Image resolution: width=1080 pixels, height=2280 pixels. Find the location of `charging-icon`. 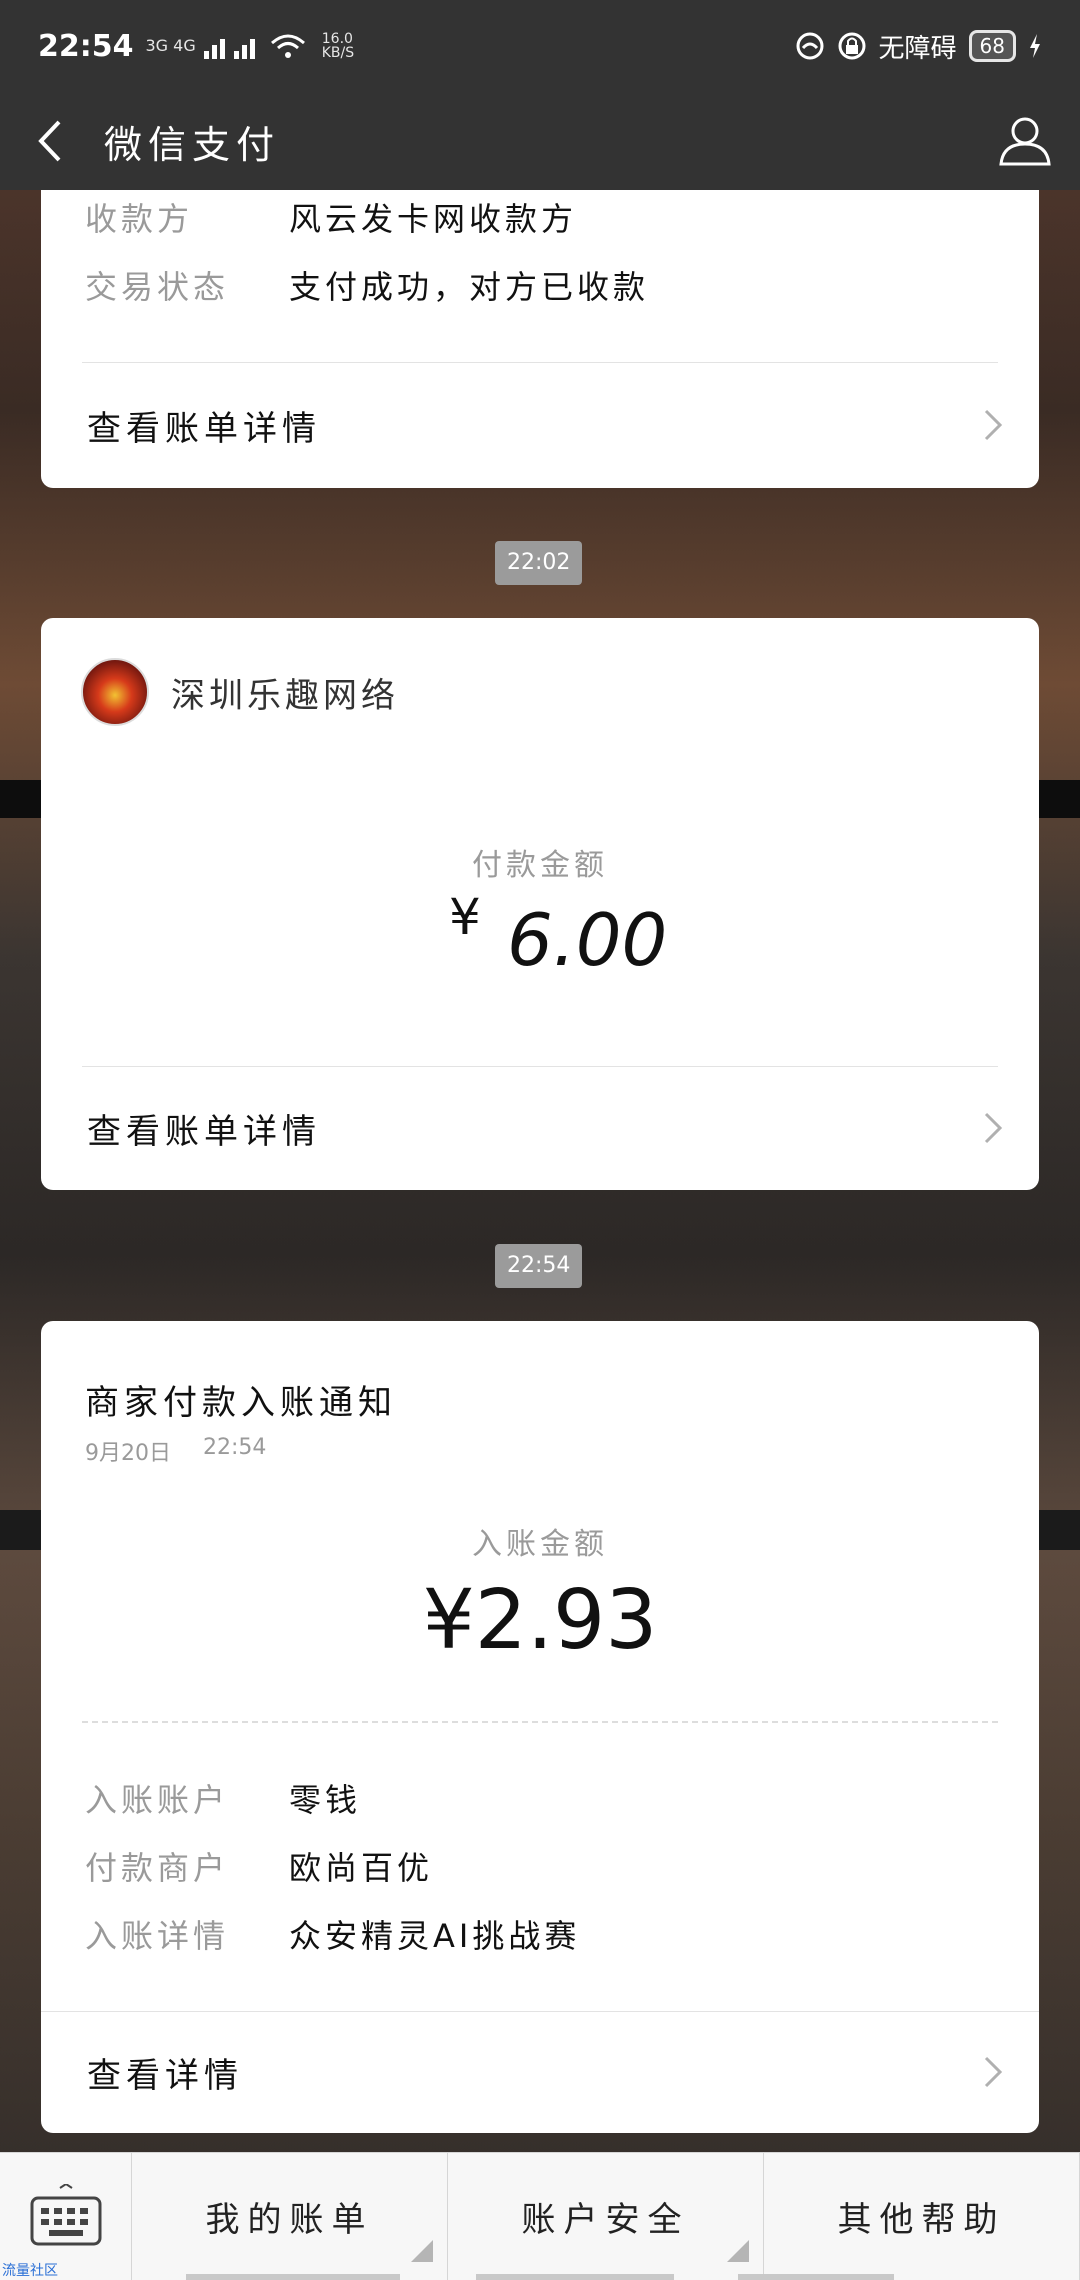

charging-icon is located at coordinates (1035, 46).